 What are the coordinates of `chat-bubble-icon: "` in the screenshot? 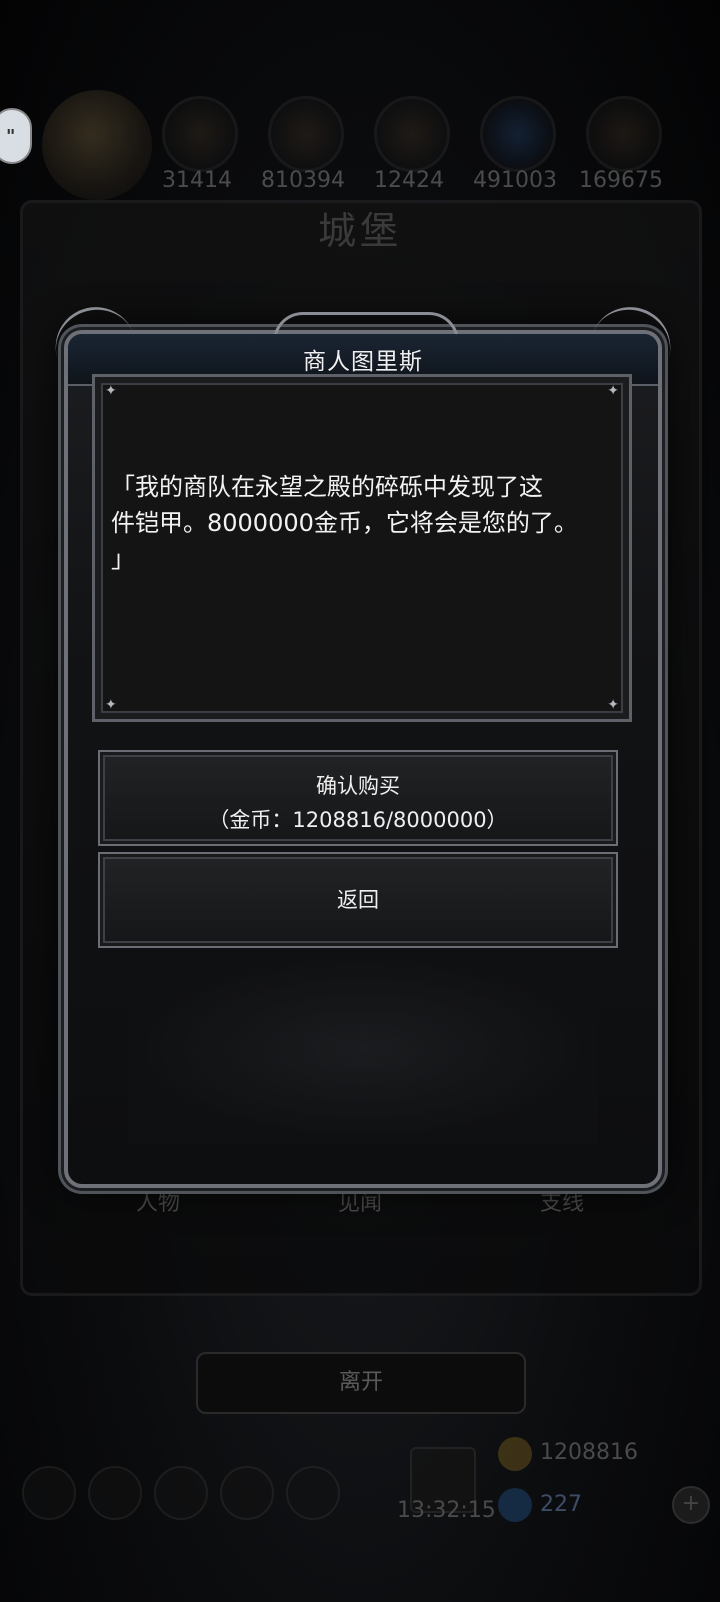 It's located at (16, 136).